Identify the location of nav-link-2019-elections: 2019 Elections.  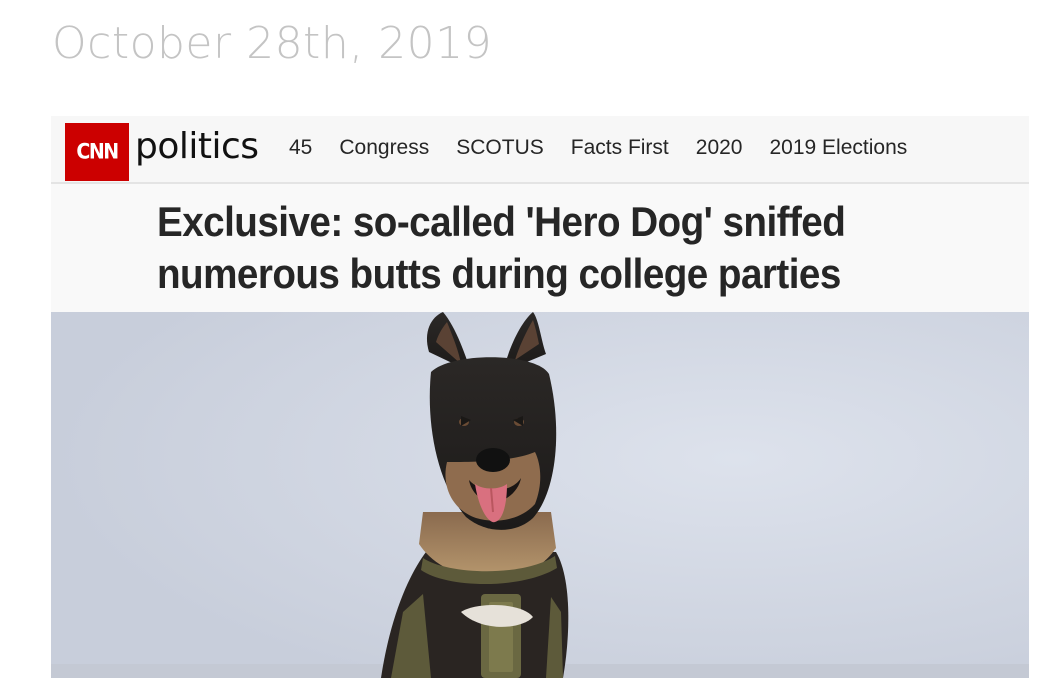
(838, 148).